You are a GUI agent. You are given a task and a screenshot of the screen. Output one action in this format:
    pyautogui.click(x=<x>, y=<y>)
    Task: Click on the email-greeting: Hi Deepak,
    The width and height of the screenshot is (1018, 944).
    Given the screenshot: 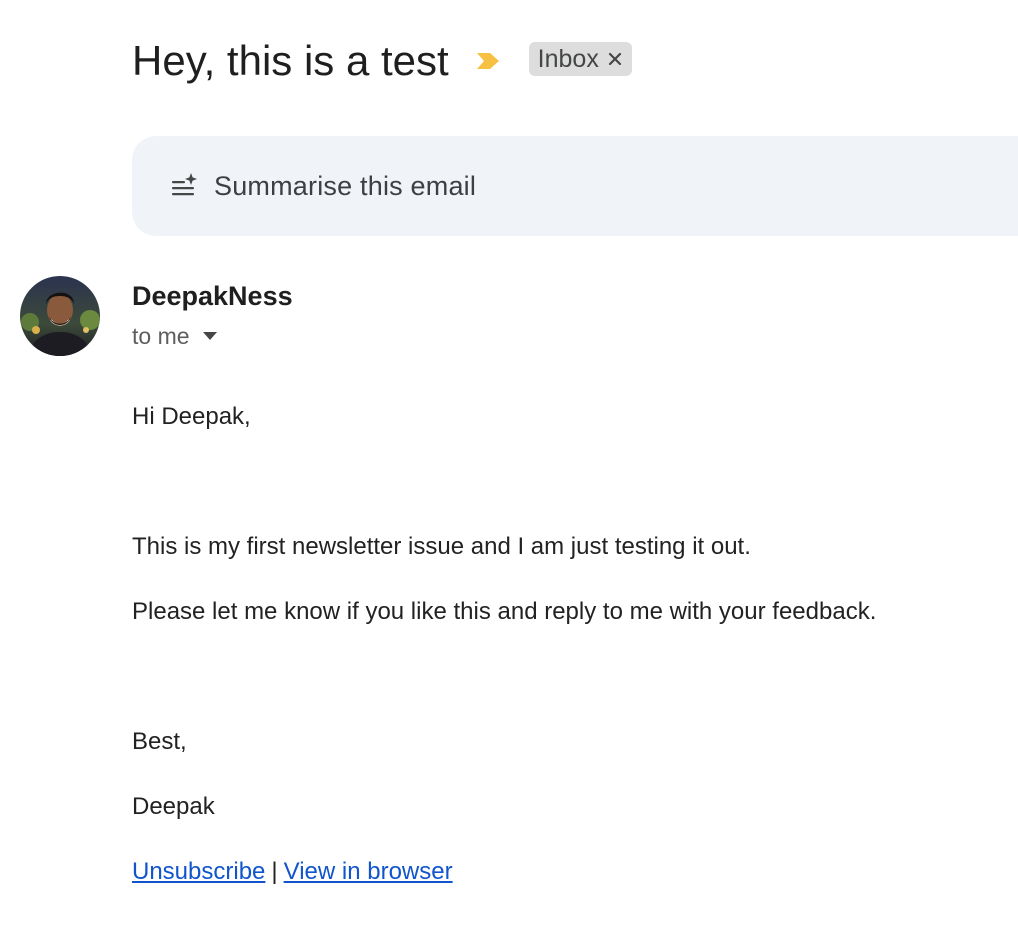 What is the action you would take?
    pyautogui.click(x=191, y=416)
    